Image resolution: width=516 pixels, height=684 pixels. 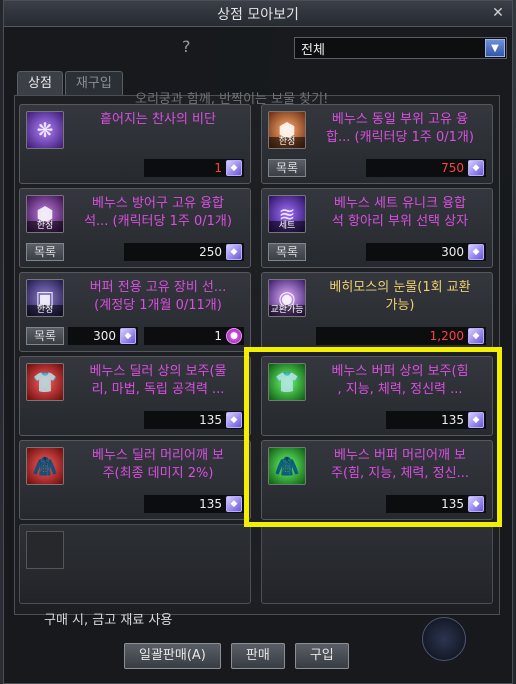 What do you see at coordinates (287, 298) in the screenshot?
I see `tear-icon: ◉ 교환가능` at bounding box center [287, 298].